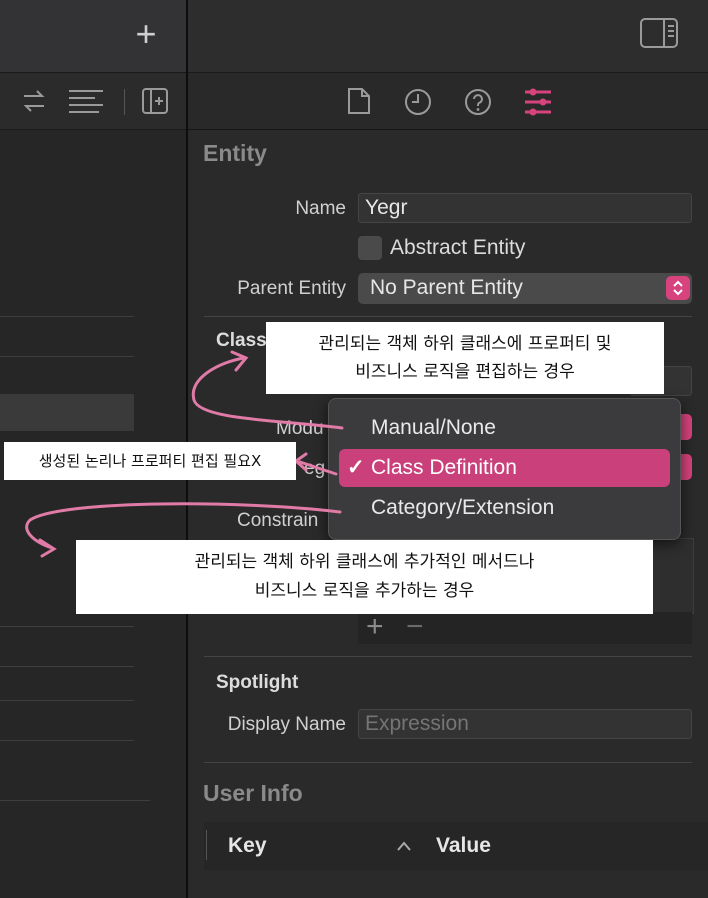 This screenshot has width=708, height=898. I want to click on annotation-note-left: 생성된 논리나 프로퍼티 편집 필요X, so click(150, 461).